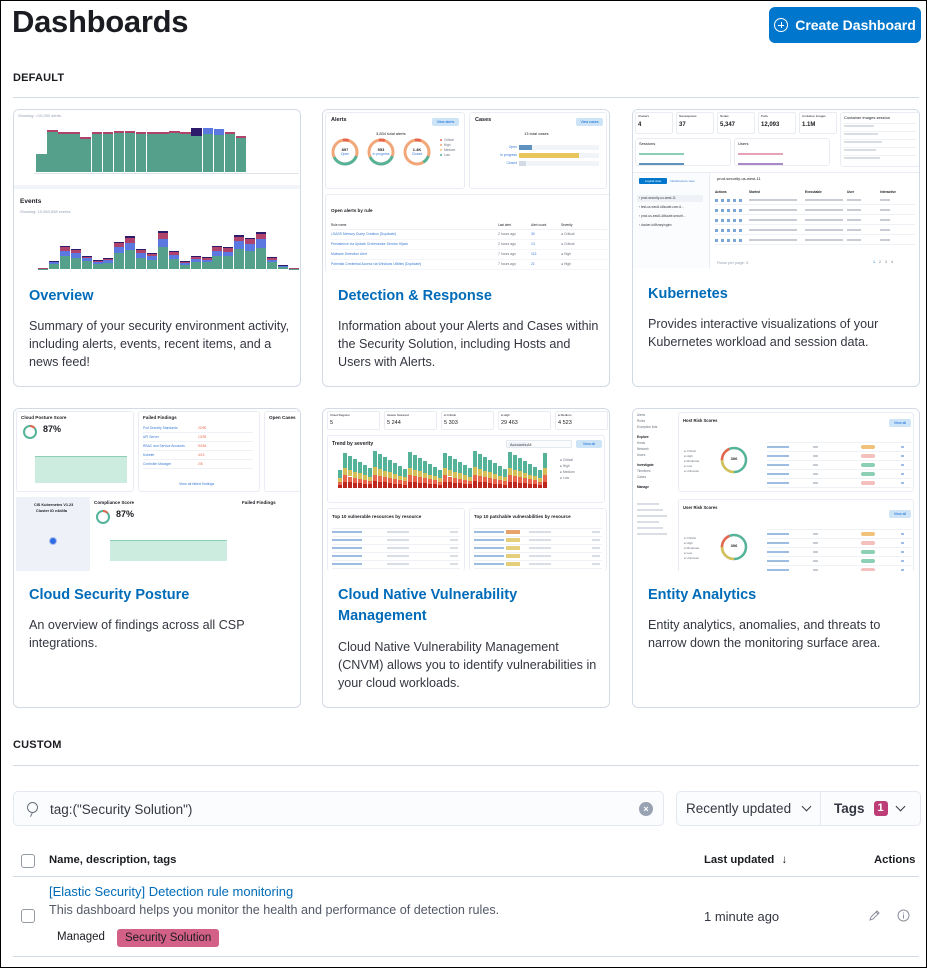  I want to click on cnvm-stat-value: 5 303, so click(451, 423).